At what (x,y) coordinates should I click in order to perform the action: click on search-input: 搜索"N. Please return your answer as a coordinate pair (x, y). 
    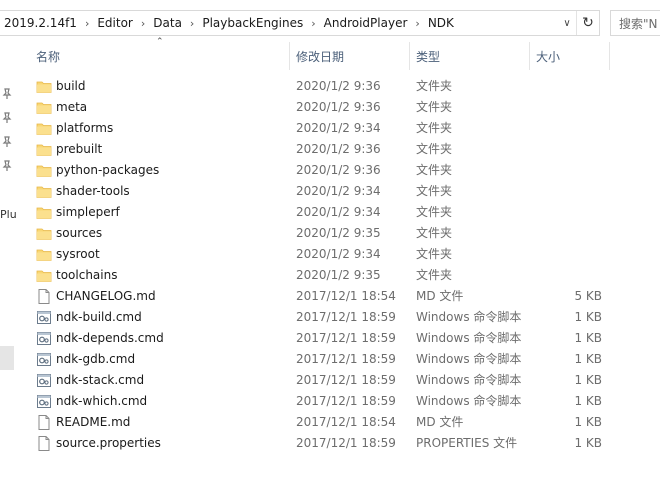
    Looking at the image, I should click on (635, 23).